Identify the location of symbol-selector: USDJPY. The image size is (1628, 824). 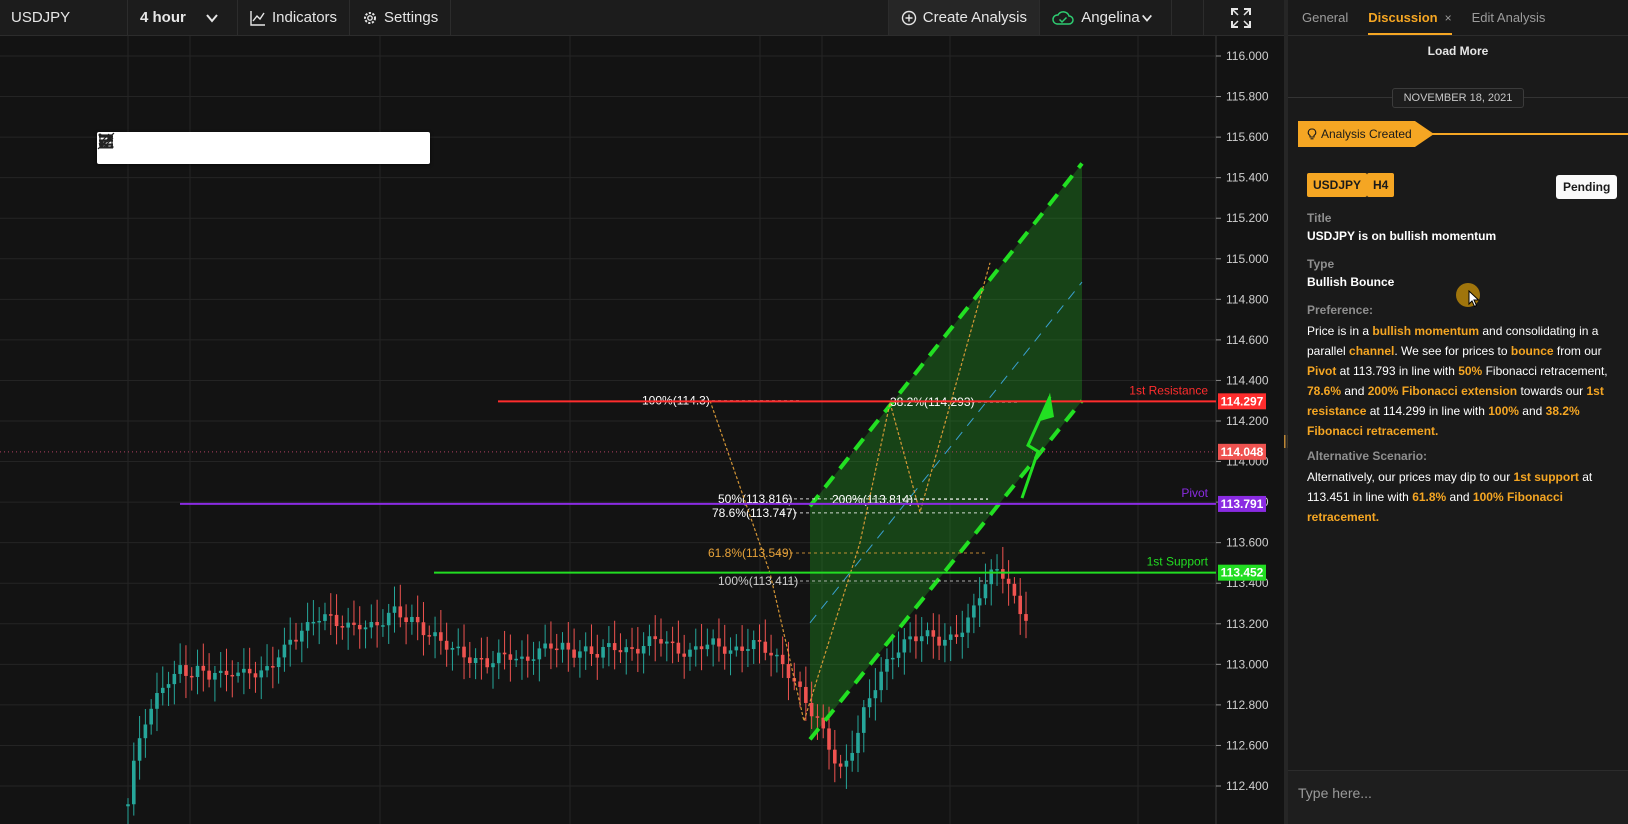
(64, 17).